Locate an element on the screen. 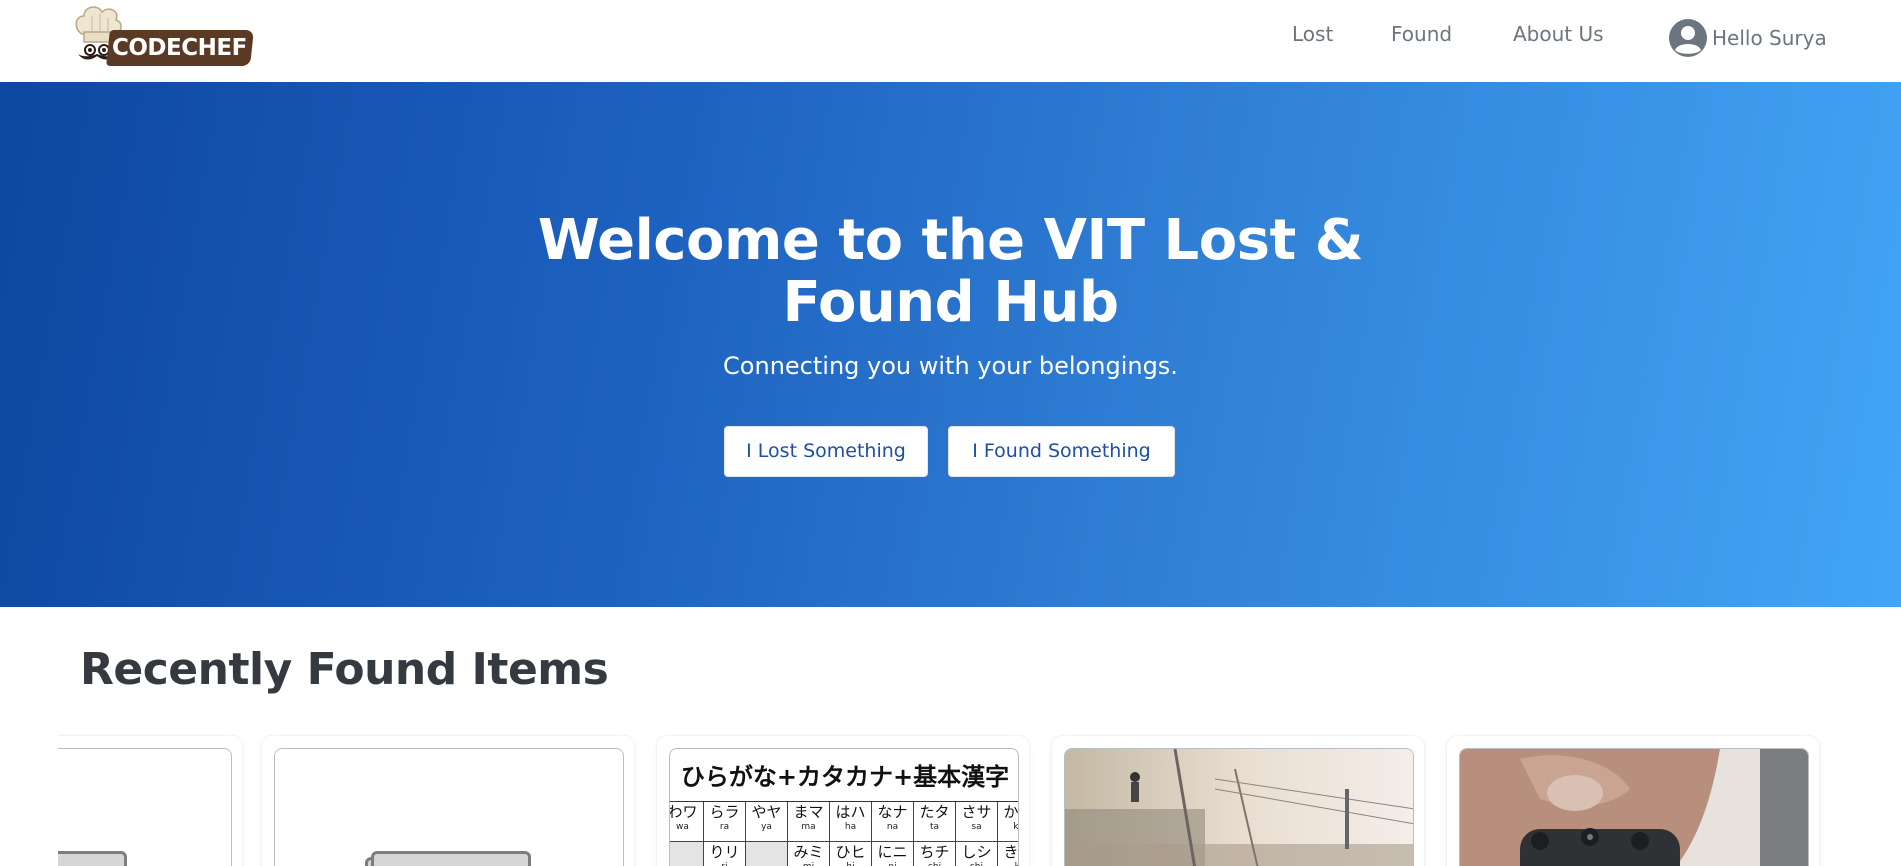 The image size is (1901, 866). kana-chart-kana: きキ is located at coordinates (1011, 852).